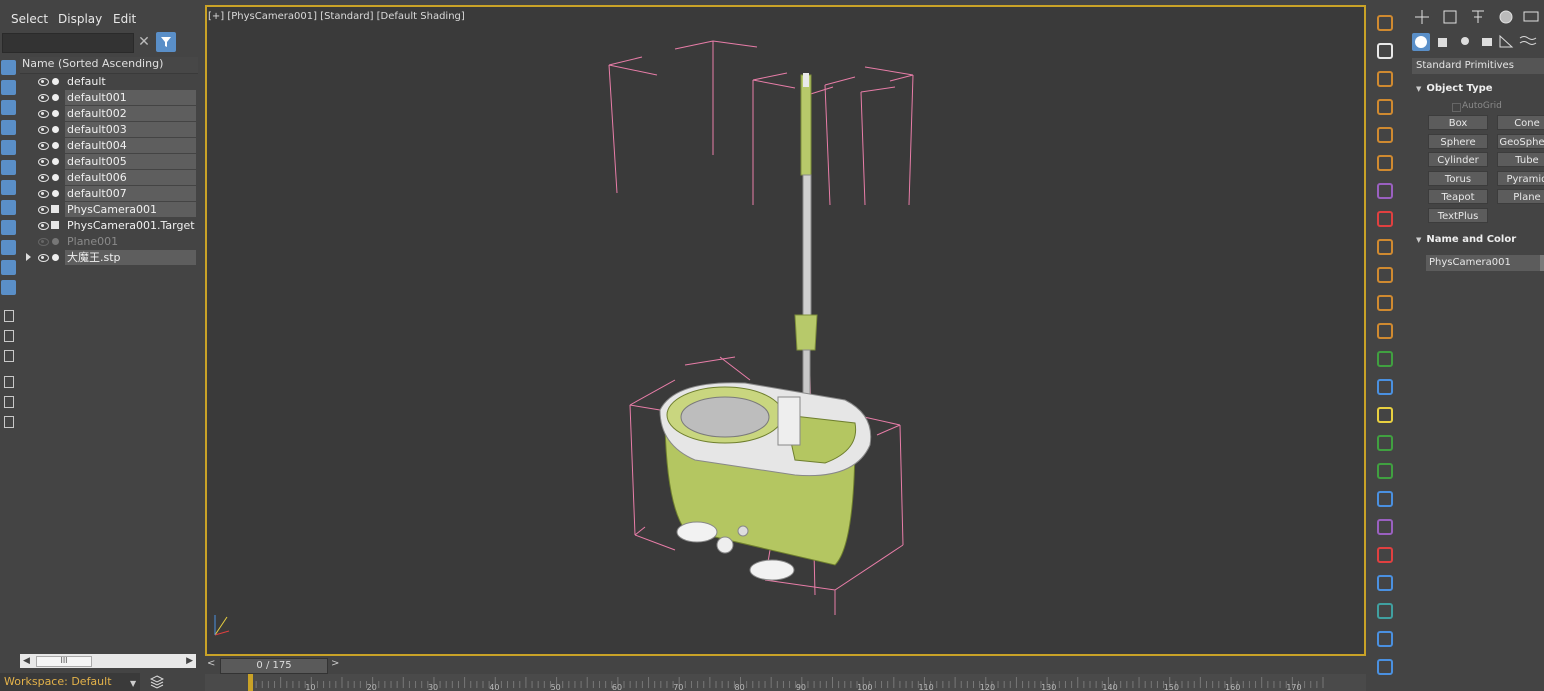 The image size is (1544, 691). What do you see at coordinates (211, 663) in the screenshot?
I see `previous-frame-button: <` at bounding box center [211, 663].